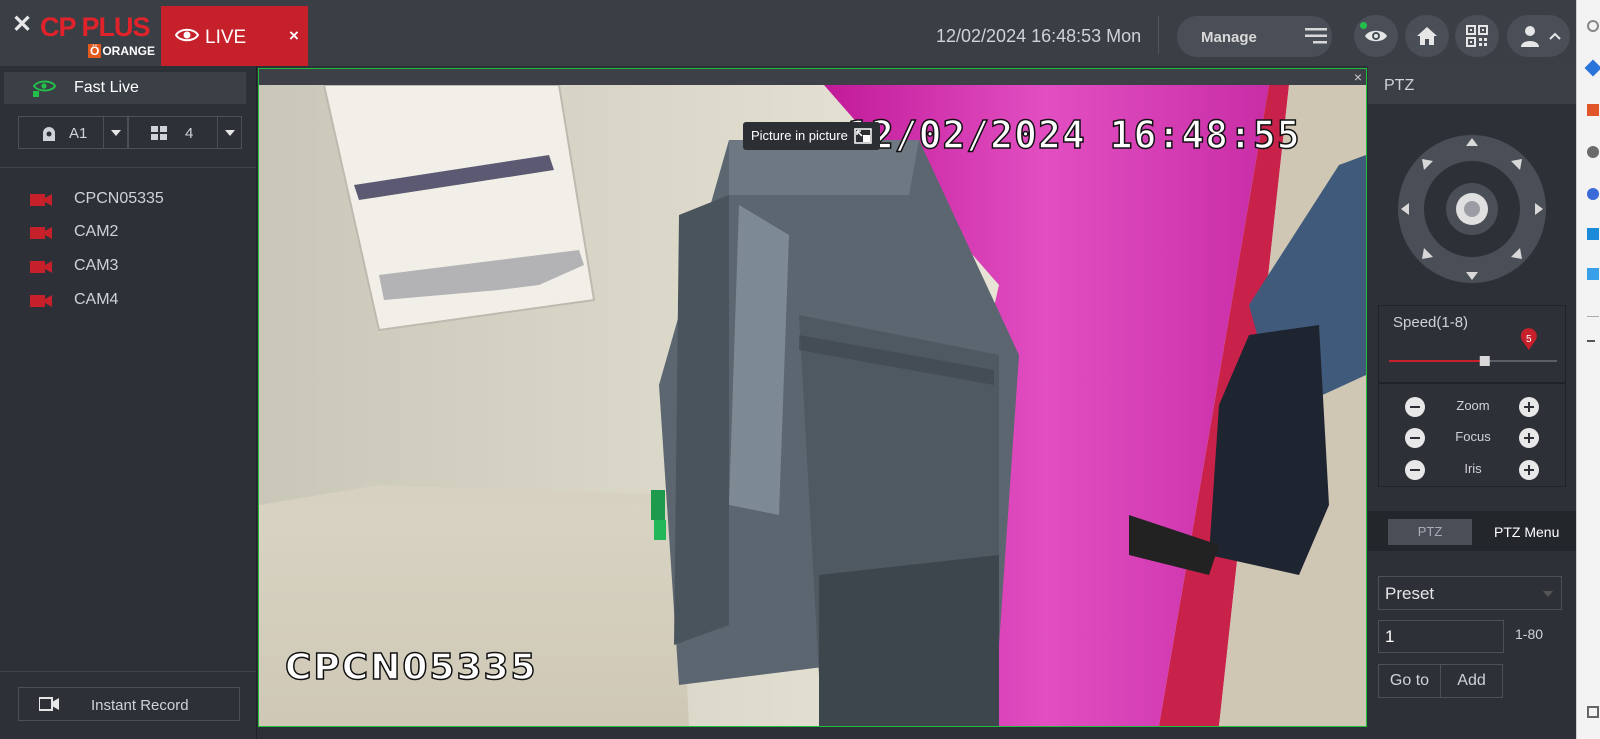  Describe the element at coordinates (1593, 274) in the screenshot. I see `telegram-icon` at that location.